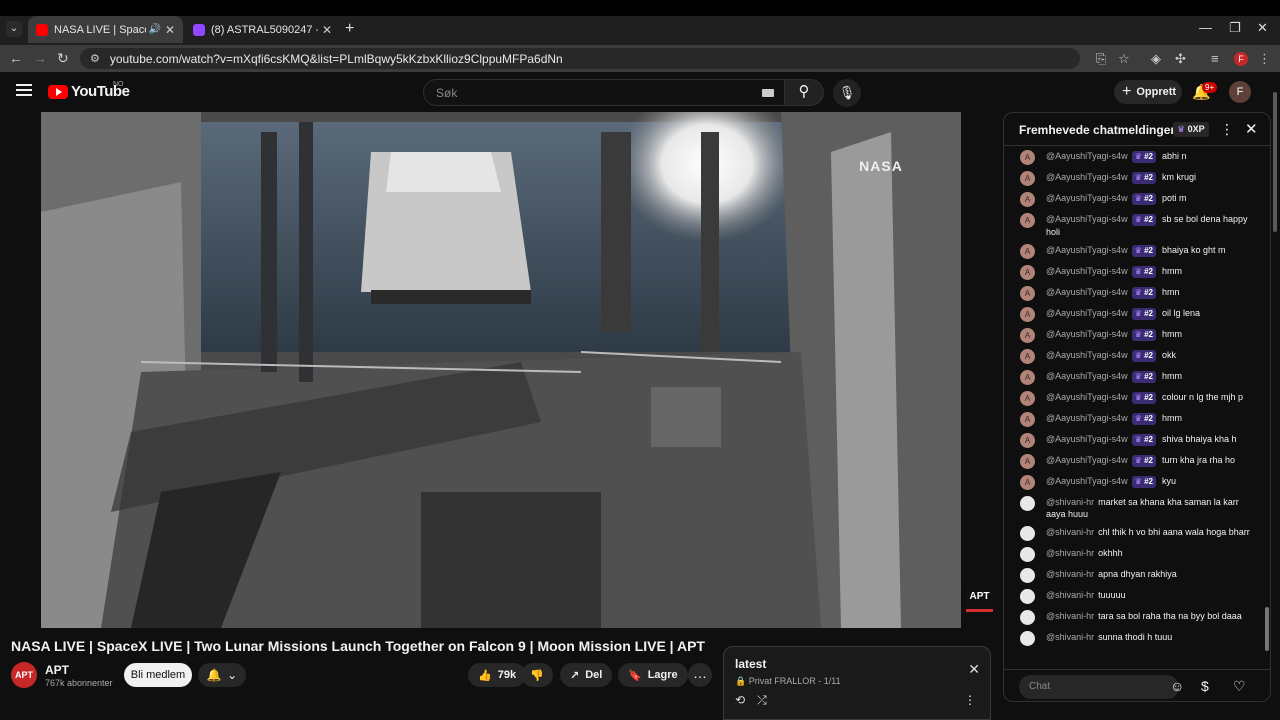  Describe the element at coordinates (1205, 27) in the screenshot. I see `minimize-icon: —` at that location.